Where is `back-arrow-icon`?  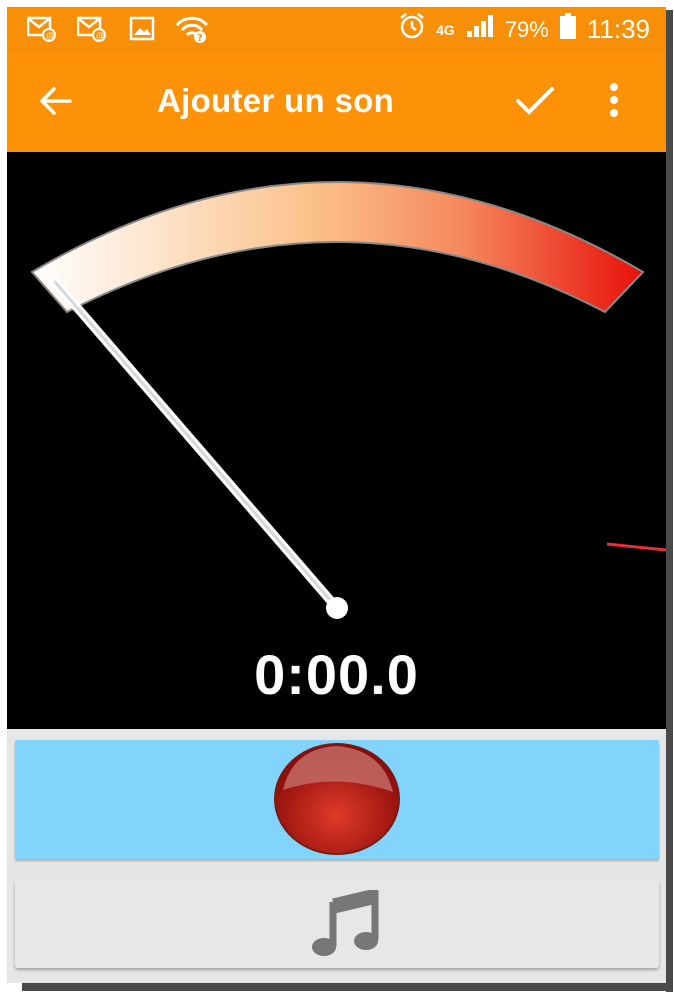 back-arrow-icon is located at coordinates (56, 103).